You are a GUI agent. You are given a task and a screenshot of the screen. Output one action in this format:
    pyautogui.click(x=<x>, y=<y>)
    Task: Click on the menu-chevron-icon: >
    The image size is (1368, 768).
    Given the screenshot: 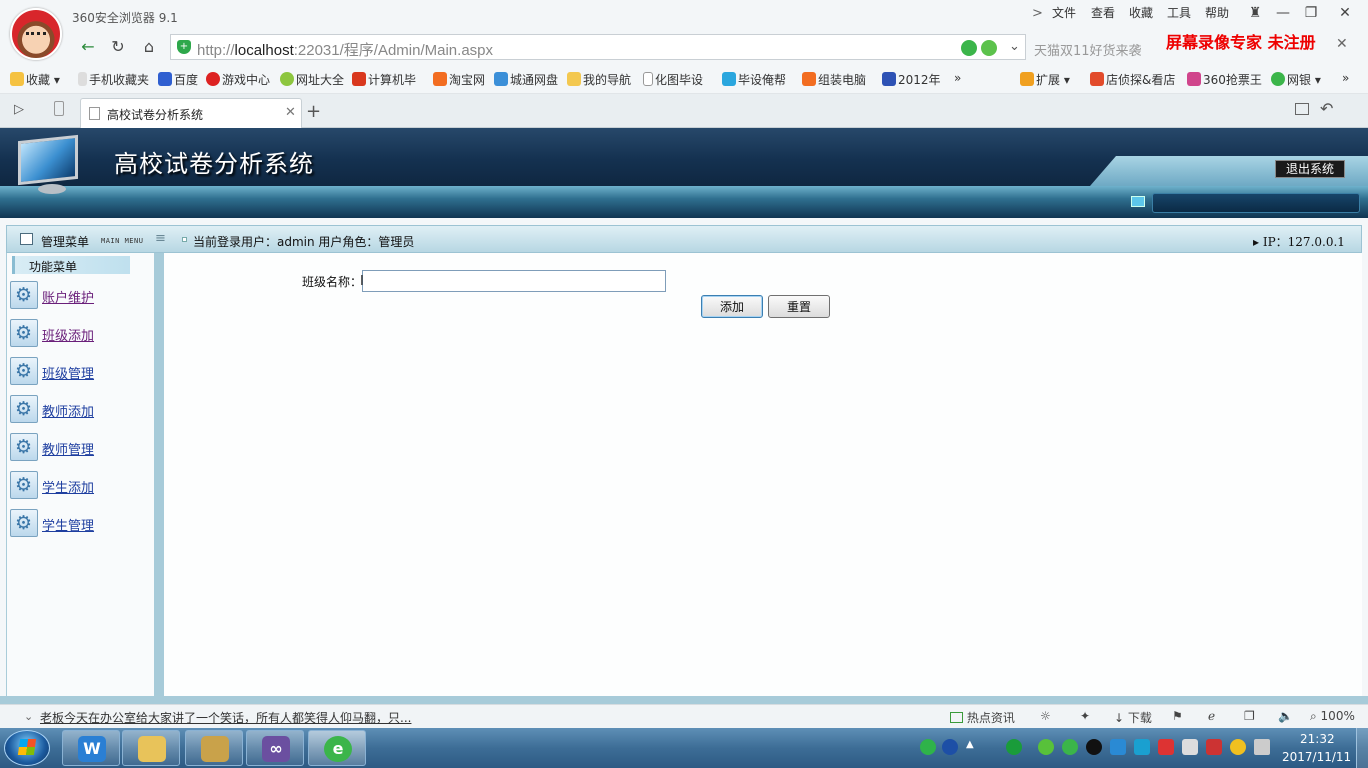 What is the action you would take?
    pyautogui.click(x=1037, y=13)
    